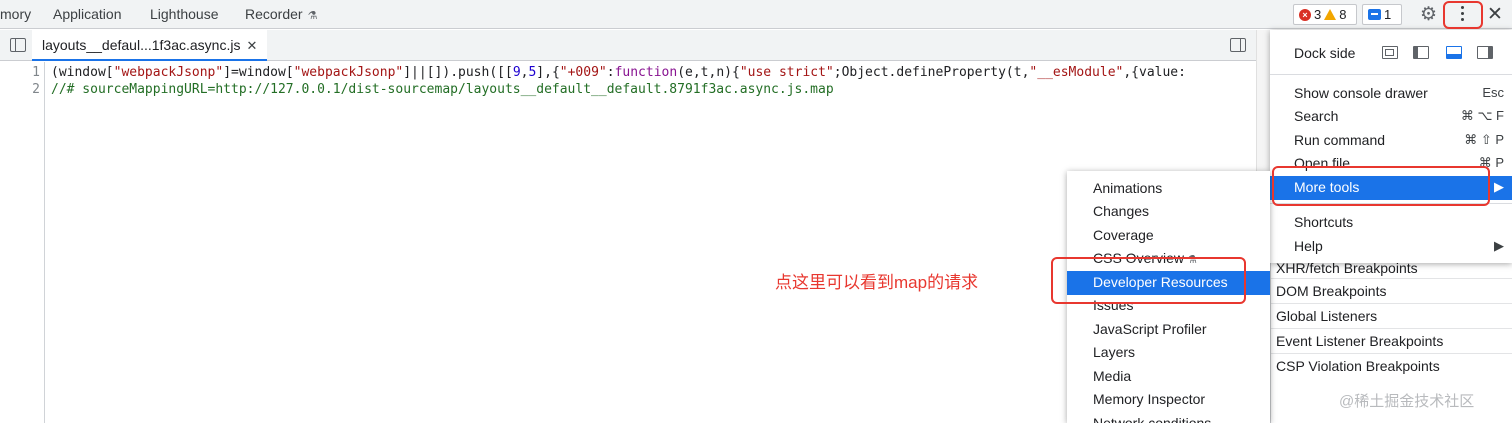 This screenshot has height=423, width=1512. What do you see at coordinates (1168, 212) in the screenshot?
I see `submenu-changes: Changes` at bounding box center [1168, 212].